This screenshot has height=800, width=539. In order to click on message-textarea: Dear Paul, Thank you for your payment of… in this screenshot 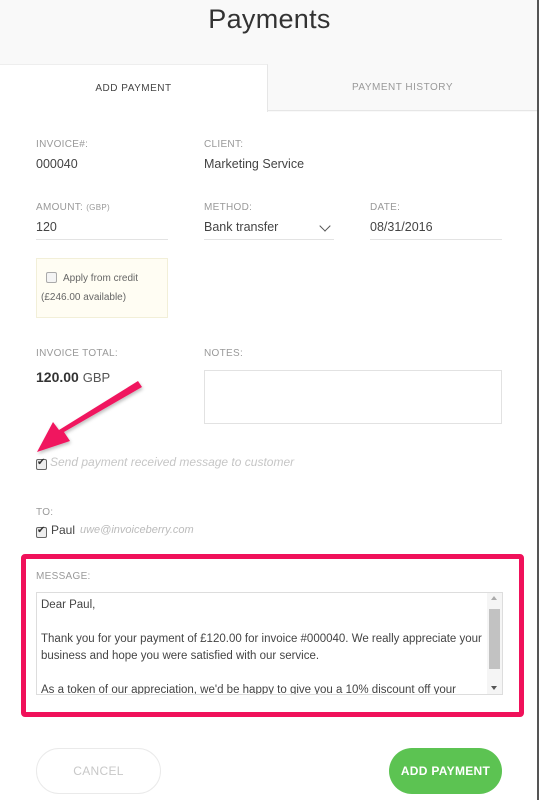, I will do `click(269, 643)`.